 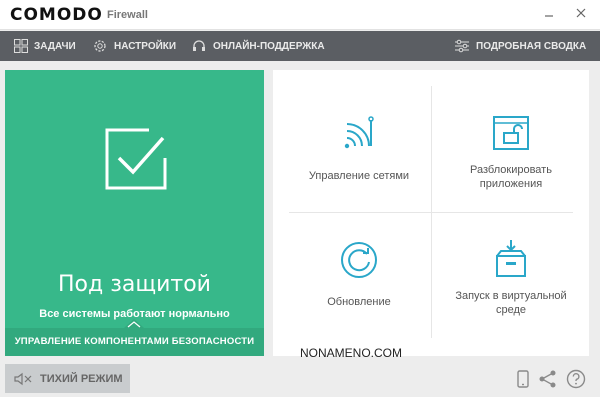 I want to click on tile-unblock-label: Разблокировать приложения, so click(x=511, y=177).